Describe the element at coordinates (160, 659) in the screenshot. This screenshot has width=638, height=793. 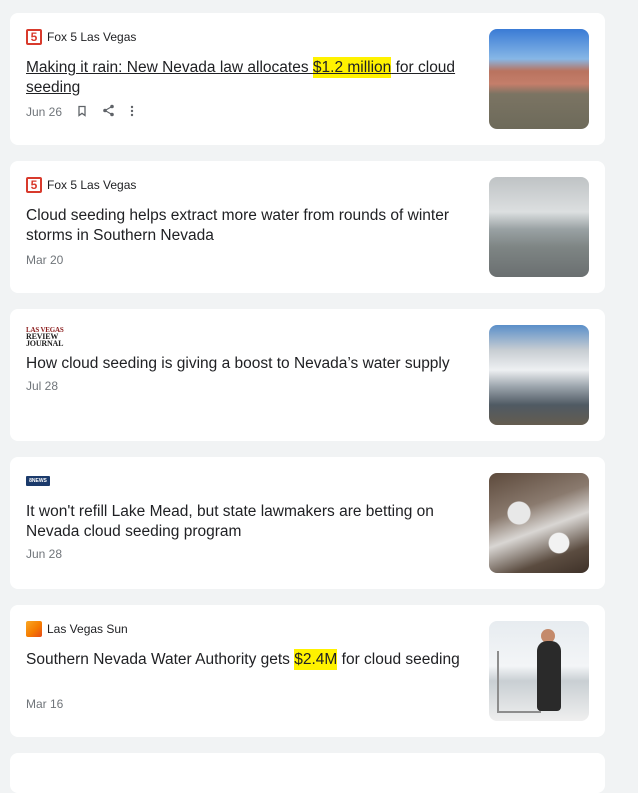
I see `headline-text: Southern Nevada Water Authority gets` at that location.